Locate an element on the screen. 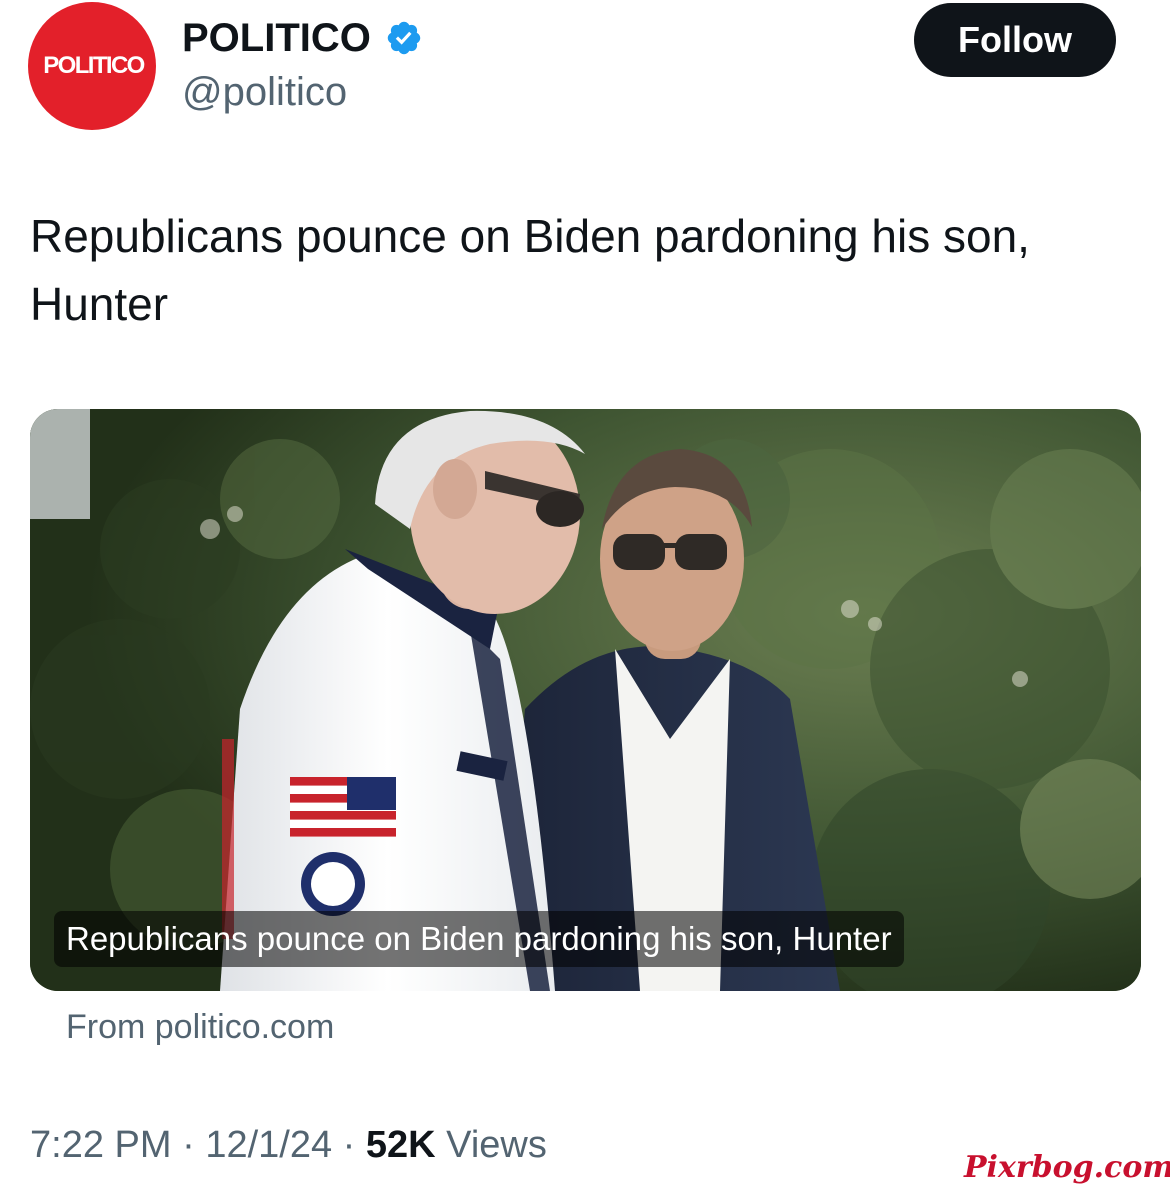 The image size is (1170, 1201). display-name-row: POLITICO is located at coordinates (302, 38).